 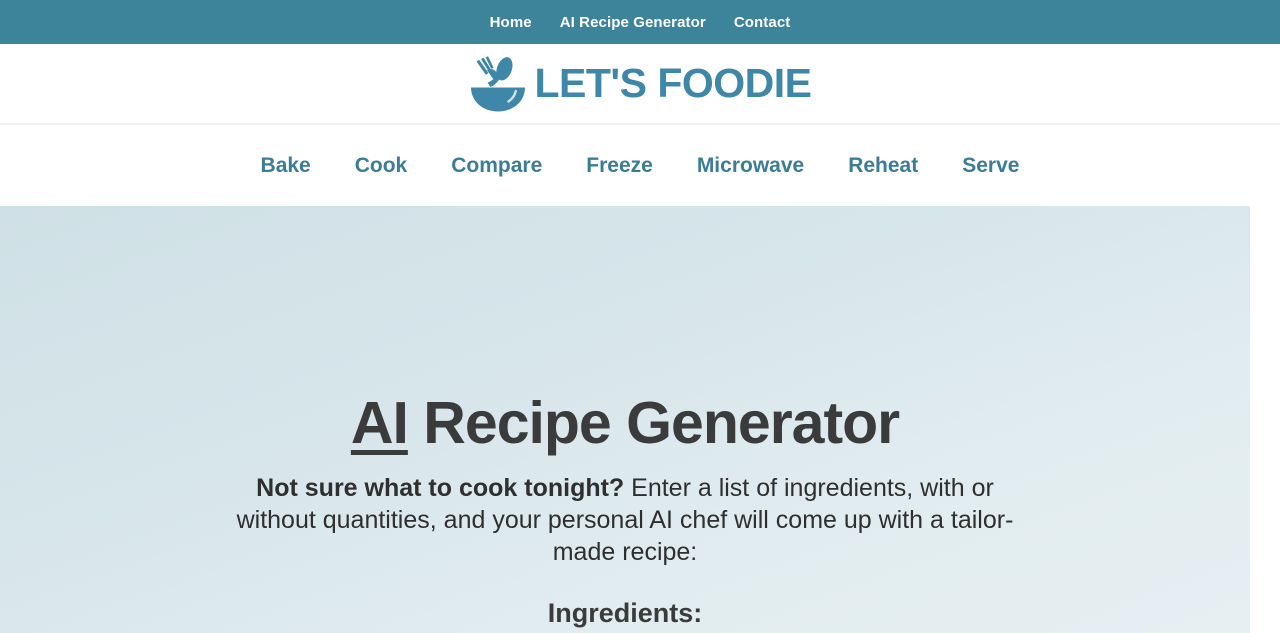 I want to click on category-link-serve: Serve, so click(x=990, y=166).